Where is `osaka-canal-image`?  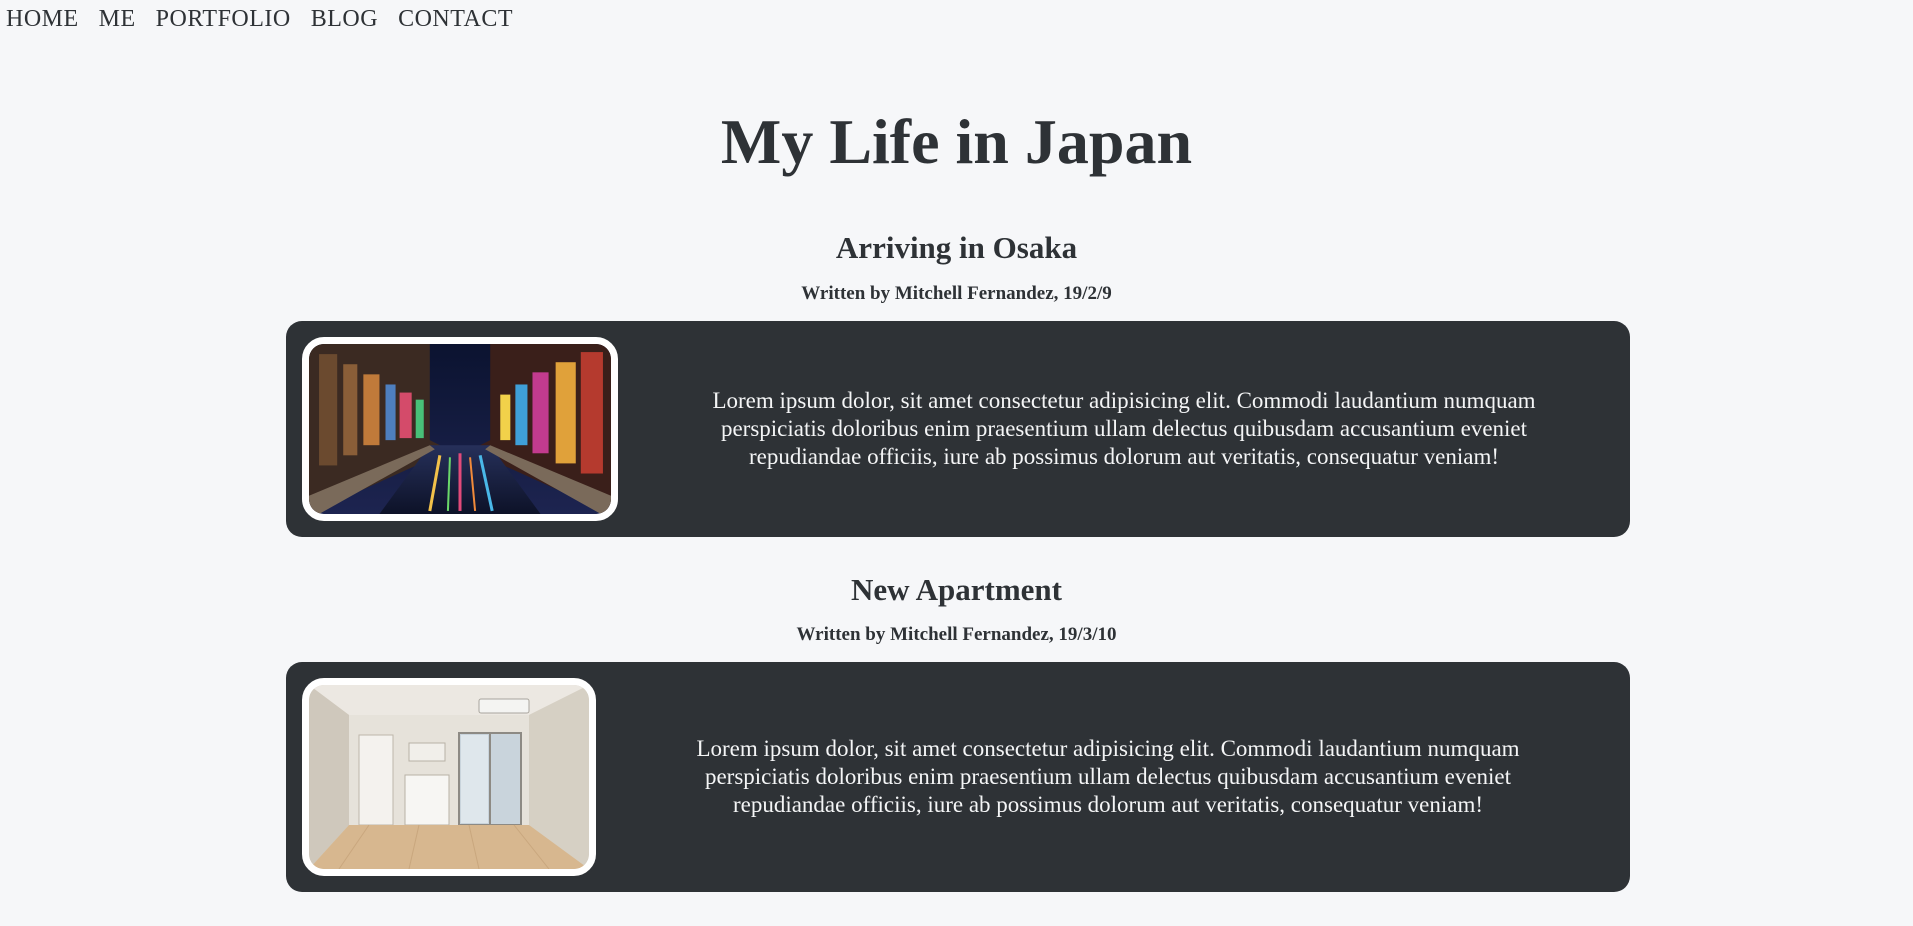
osaka-canal-image is located at coordinates (460, 429).